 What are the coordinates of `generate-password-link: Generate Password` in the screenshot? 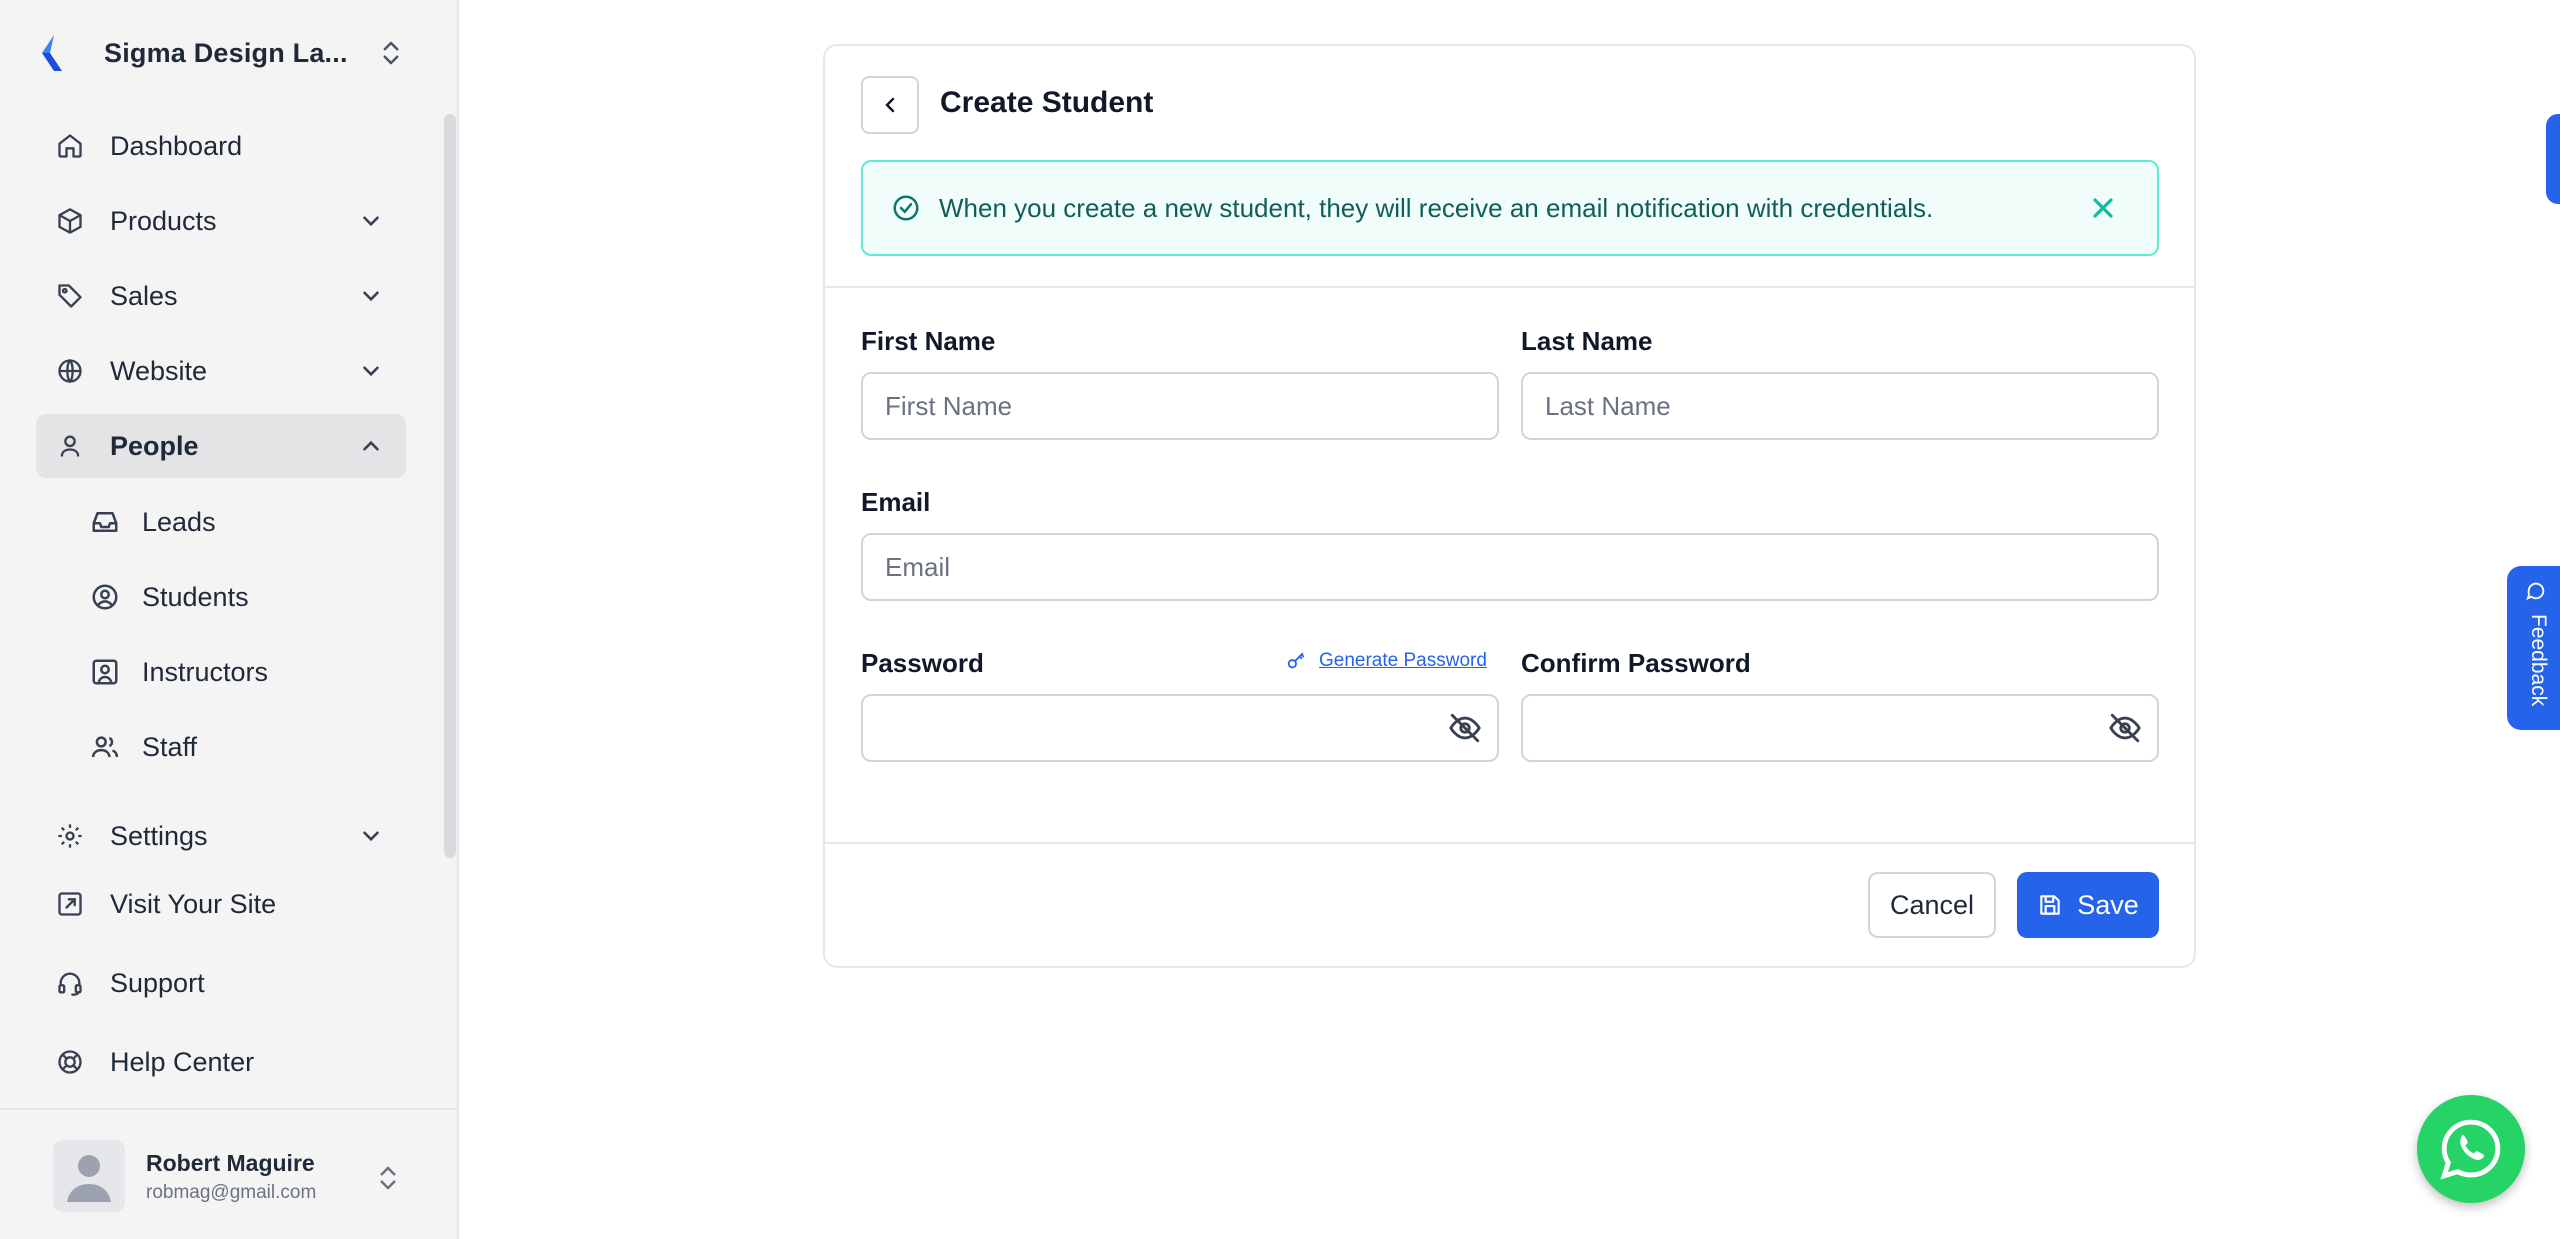 It's located at (1386, 661).